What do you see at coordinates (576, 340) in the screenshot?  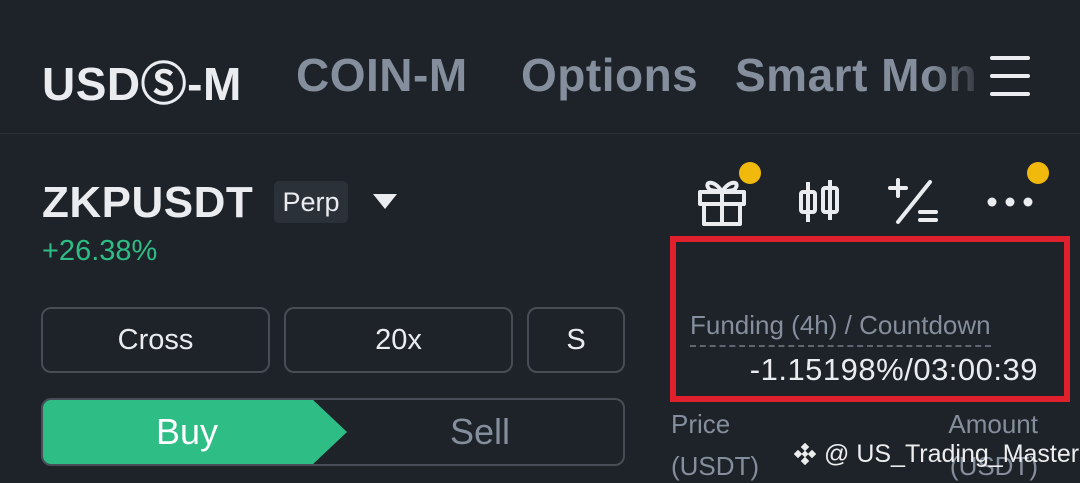 I see `position-mode-button: S` at bounding box center [576, 340].